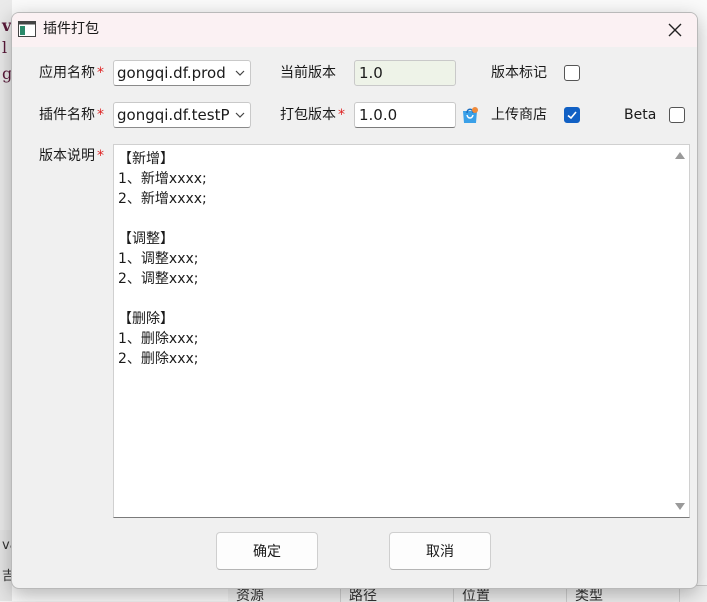 Image resolution: width=707 pixels, height=602 pixels. I want to click on version-mark-checkbox, so click(572, 73).